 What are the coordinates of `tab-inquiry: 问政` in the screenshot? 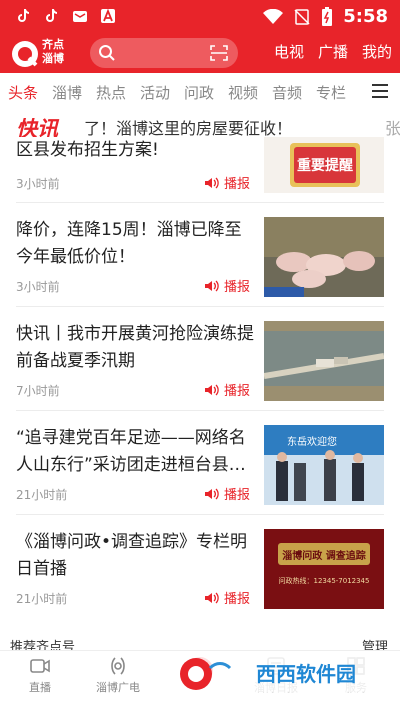 It's located at (199, 92).